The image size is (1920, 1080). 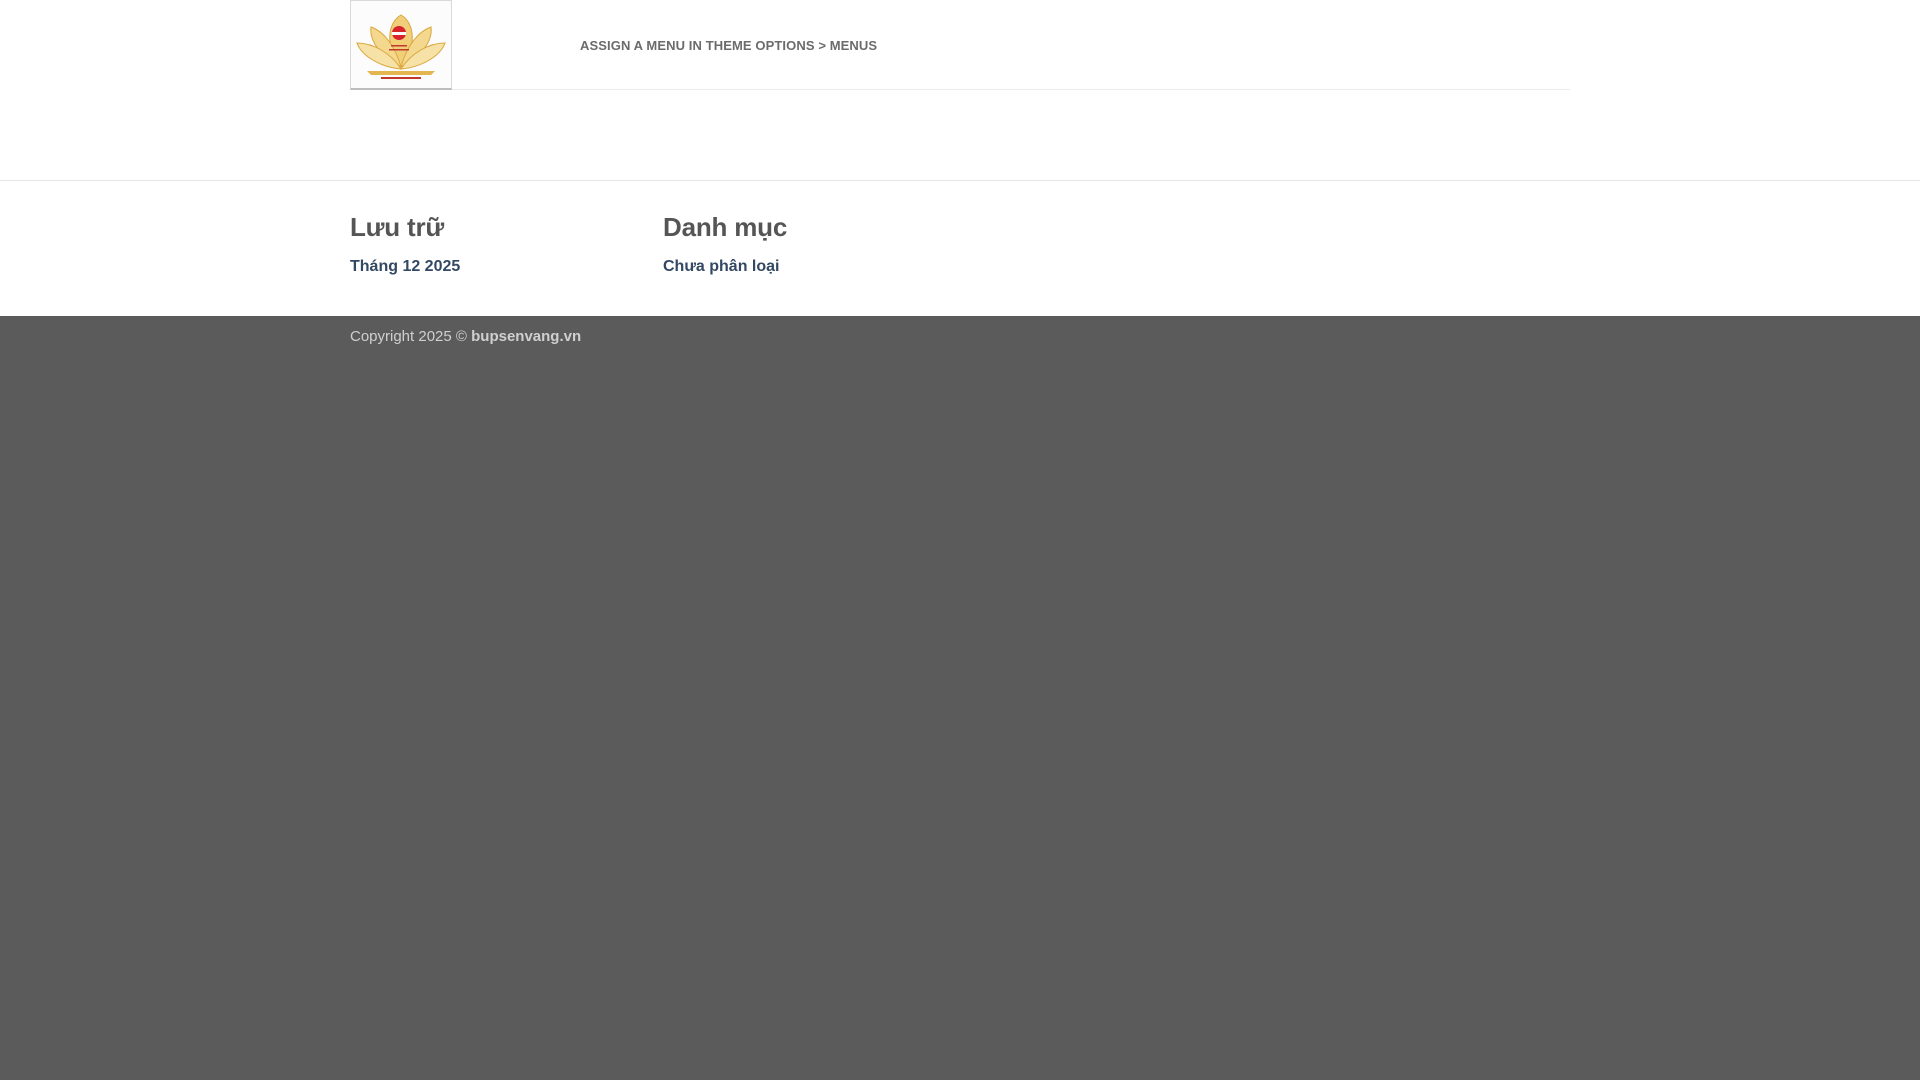 I want to click on lotus-logo-icon, so click(x=401, y=46).